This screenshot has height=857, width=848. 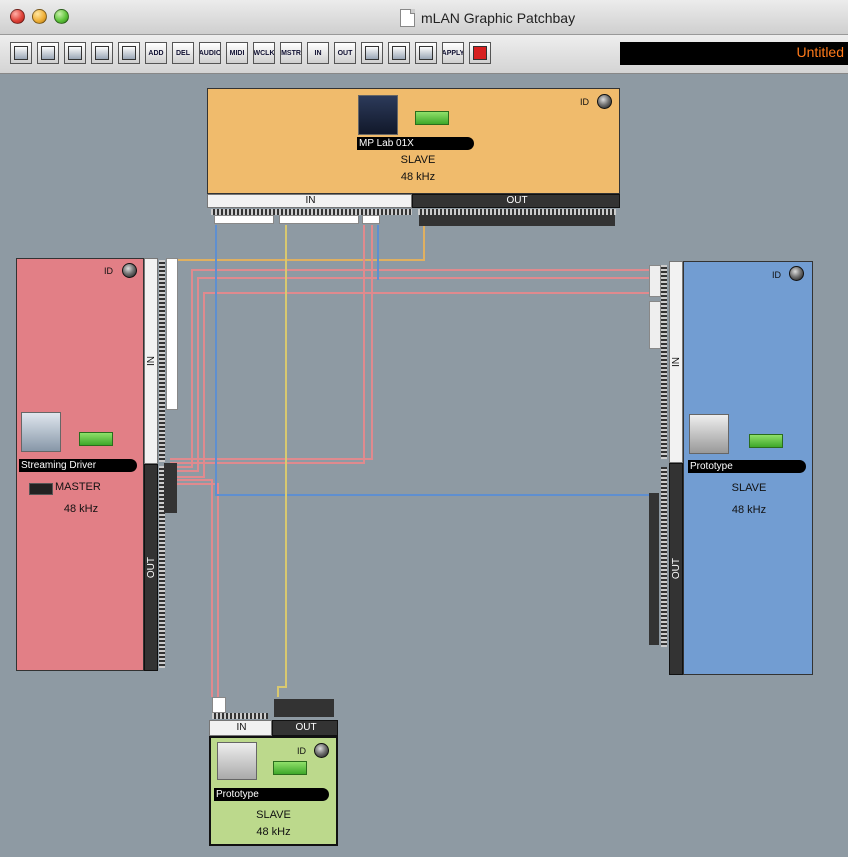 I want to click on cable-orange, so click(x=297, y=243).